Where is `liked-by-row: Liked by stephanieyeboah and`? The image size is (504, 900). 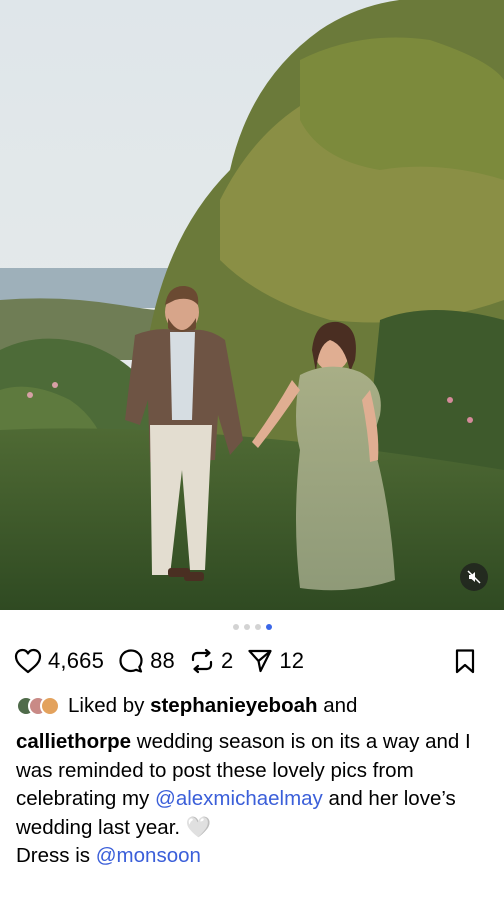 liked-by-row: Liked by stephanieyeboah and is located at coordinates (253, 706).